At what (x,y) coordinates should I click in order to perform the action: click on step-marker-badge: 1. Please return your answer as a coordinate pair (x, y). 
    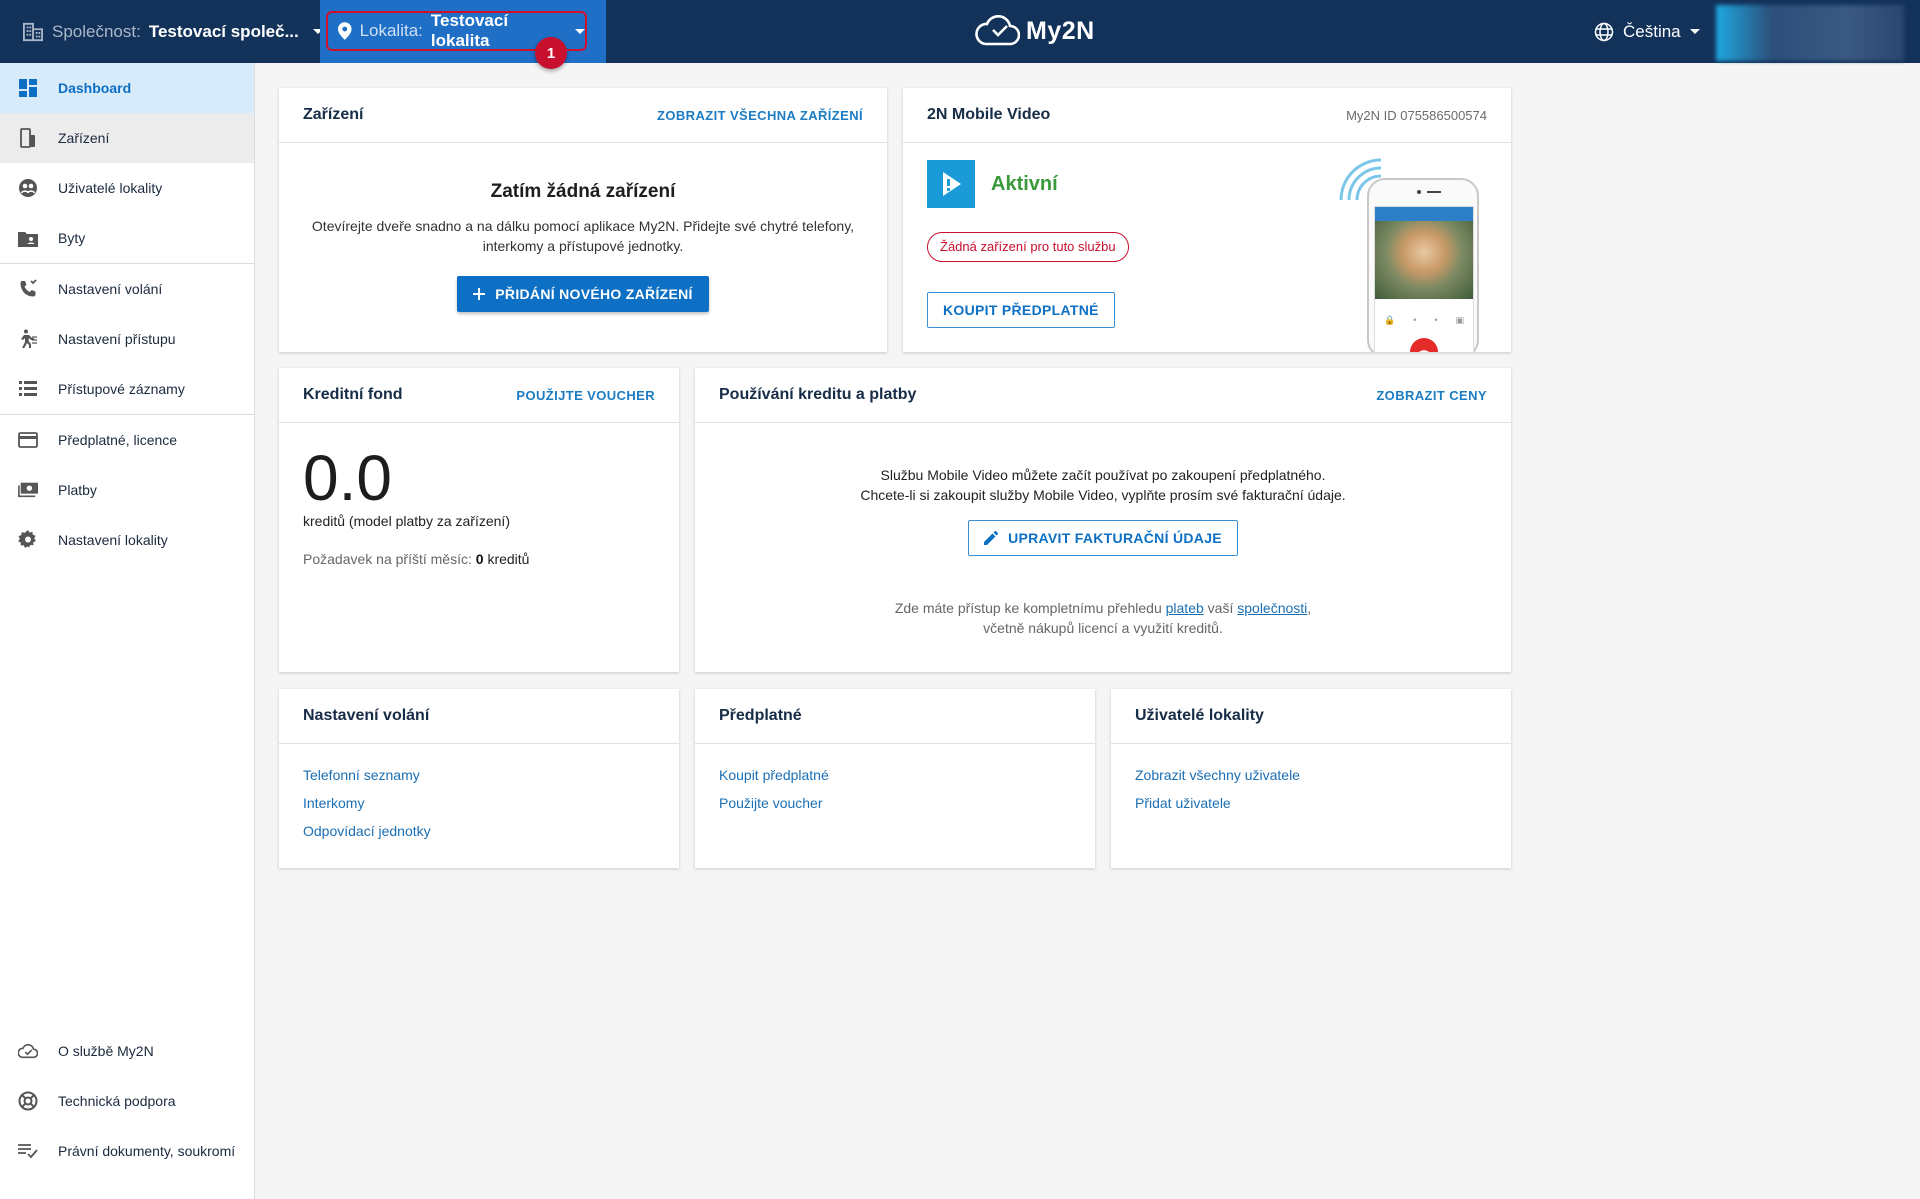
    Looking at the image, I should click on (551, 53).